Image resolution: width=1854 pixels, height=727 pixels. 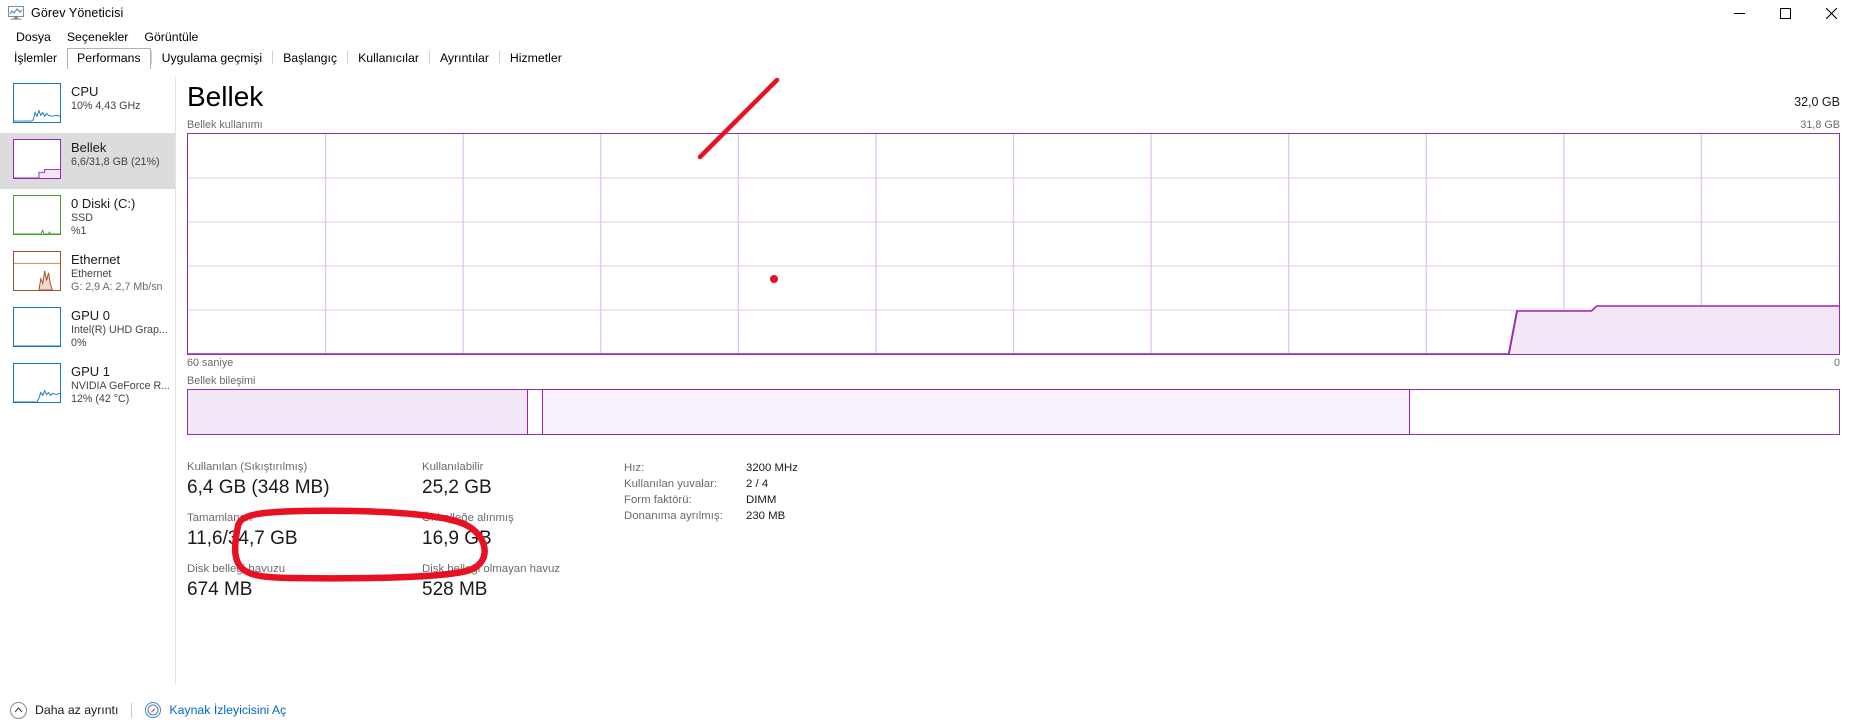 What do you see at coordinates (976, 412) in the screenshot?
I see `composition-segment-standby` at bounding box center [976, 412].